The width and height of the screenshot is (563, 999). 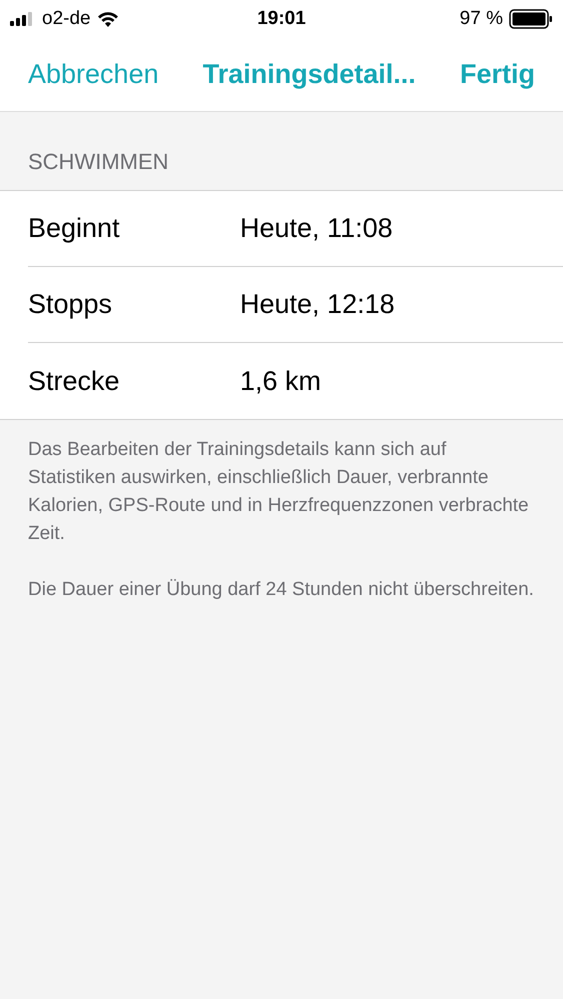 I want to click on footer-note: Die Dauer einer Übung darf 24 Stunden nicht überschreiten., so click(x=281, y=590).